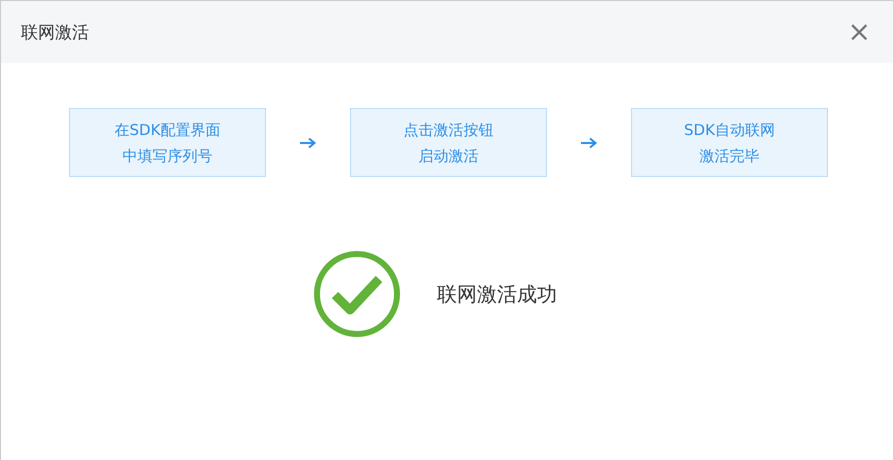  Describe the element at coordinates (167, 130) in the screenshot. I see `step-text: 在SDK配置界面` at that location.